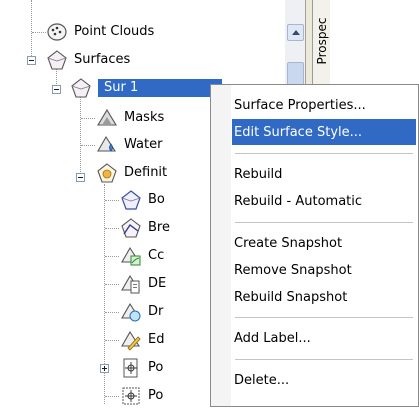 The height and width of the screenshot is (408, 419). I want to click on prospector-tab: Prospec, so click(322, 47).